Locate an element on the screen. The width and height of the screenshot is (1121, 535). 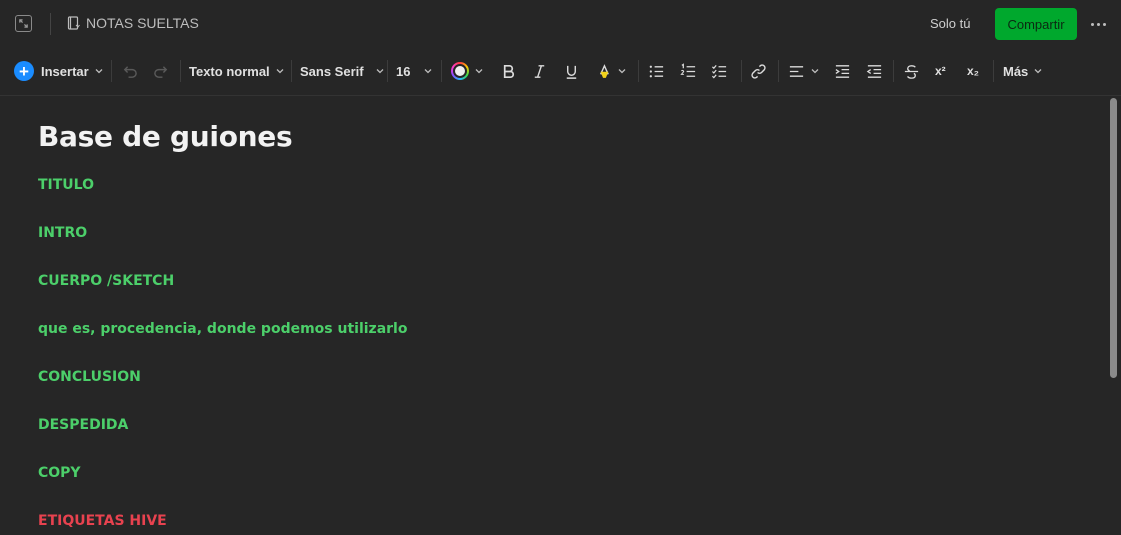
expand-icon is located at coordinates (23, 23).